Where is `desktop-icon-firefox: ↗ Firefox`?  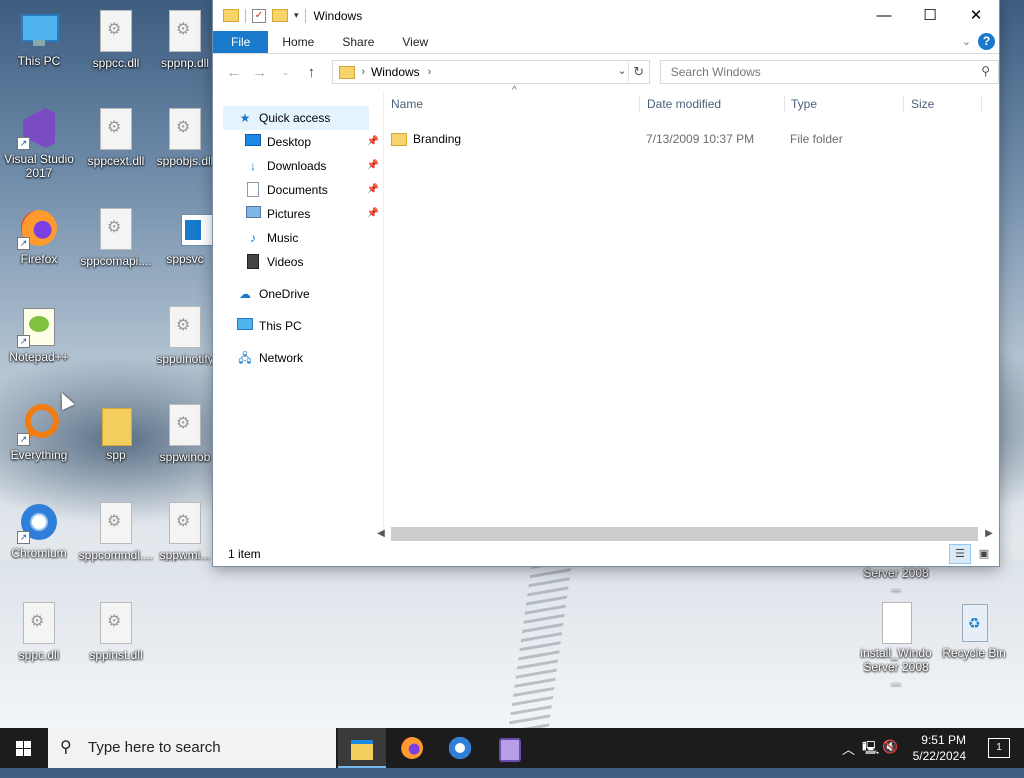 desktop-icon-firefox: ↗ Firefox is located at coordinates (39, 236).